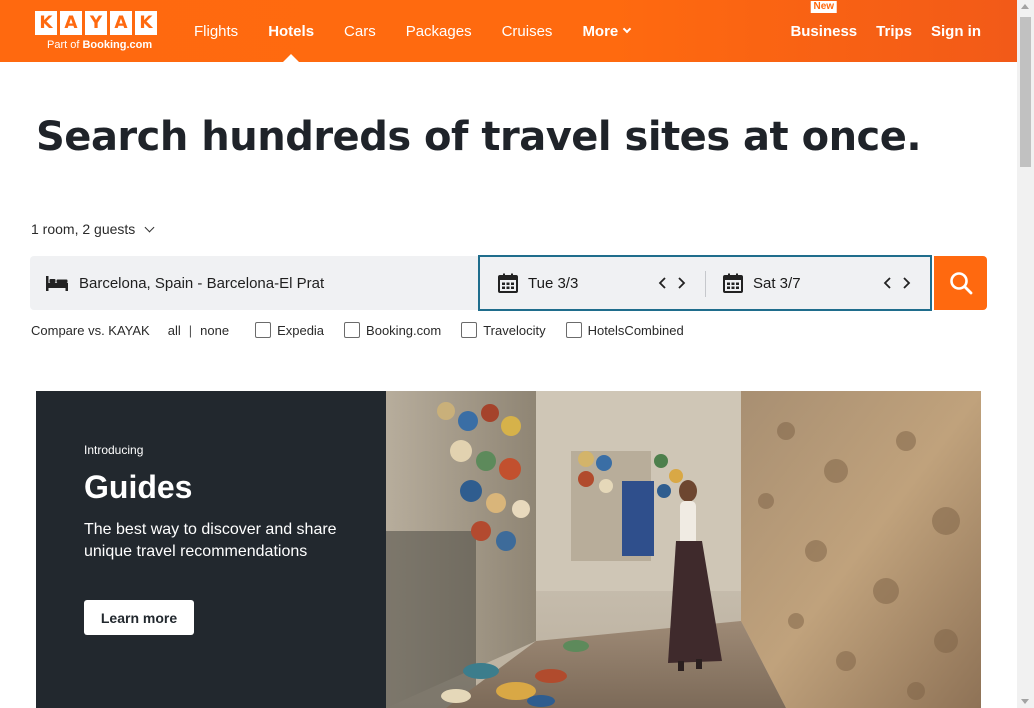 The width and height of the screenshot is (1034, 708). I want to click on nav-hotels-label: Hotels, so click(291, 31).